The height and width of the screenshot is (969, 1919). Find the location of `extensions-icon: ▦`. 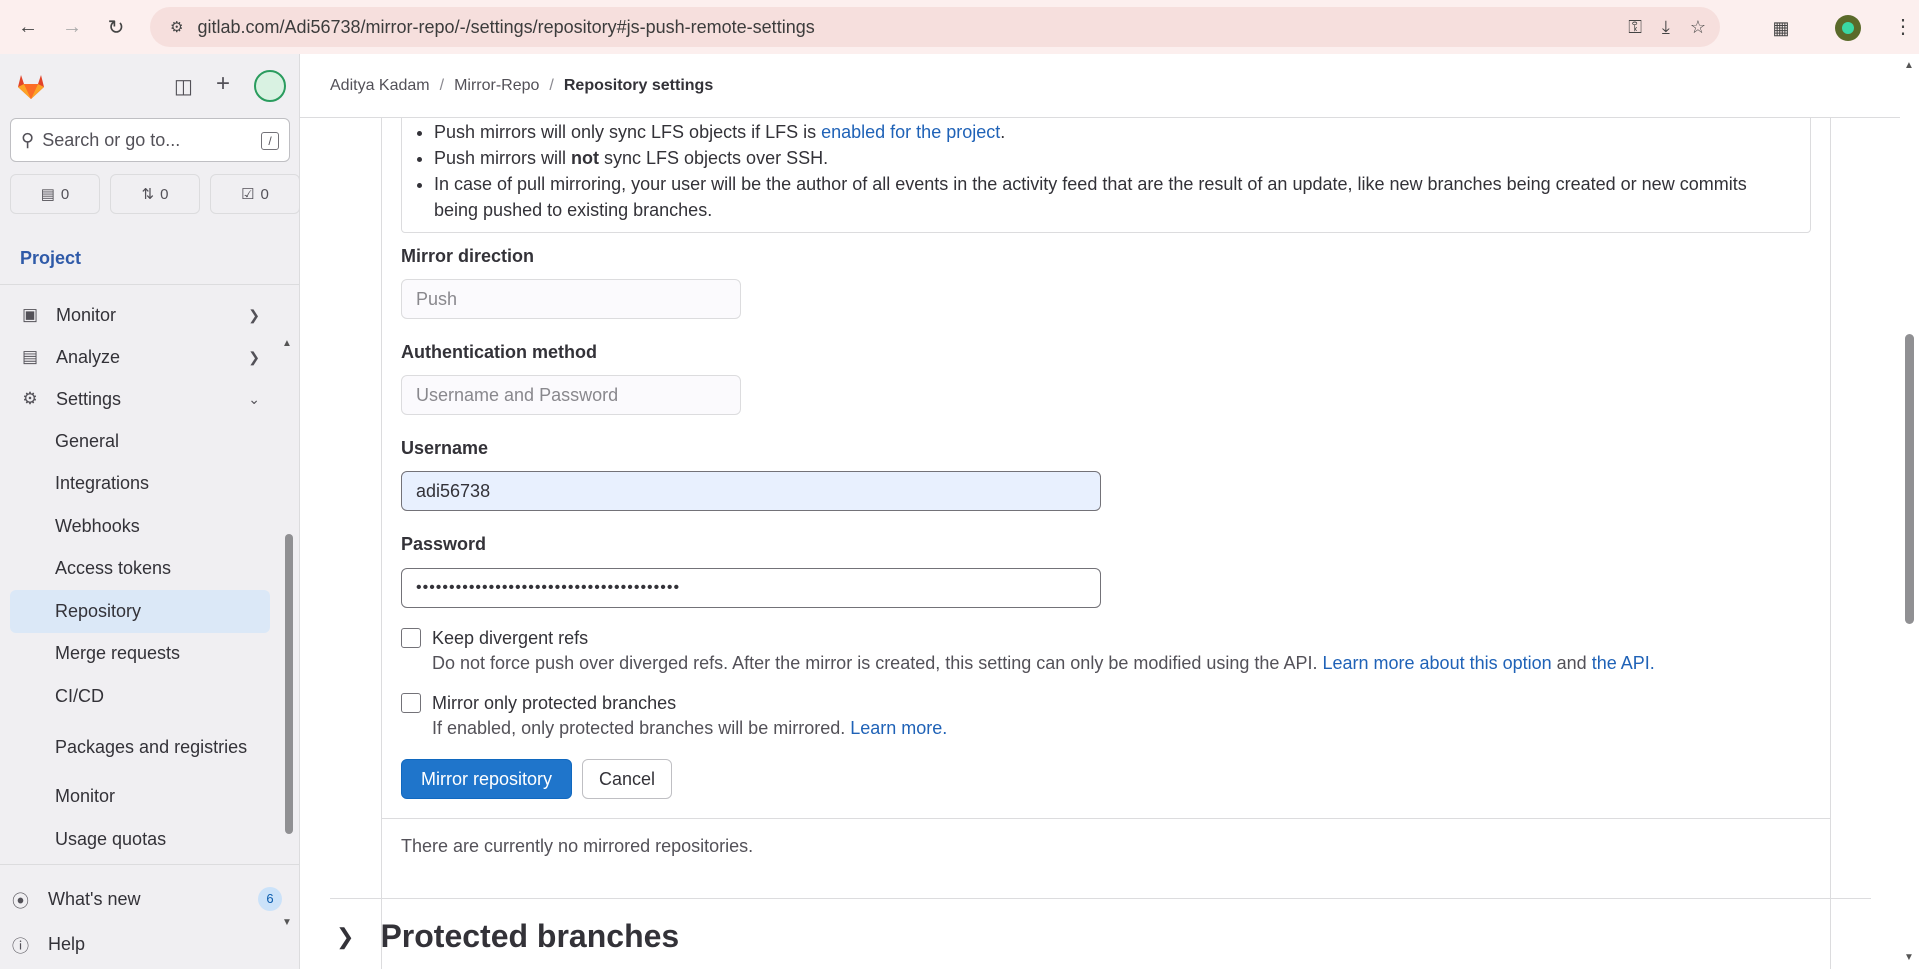

extensions-icon: ▦ is located at coordinates (1781, 28).